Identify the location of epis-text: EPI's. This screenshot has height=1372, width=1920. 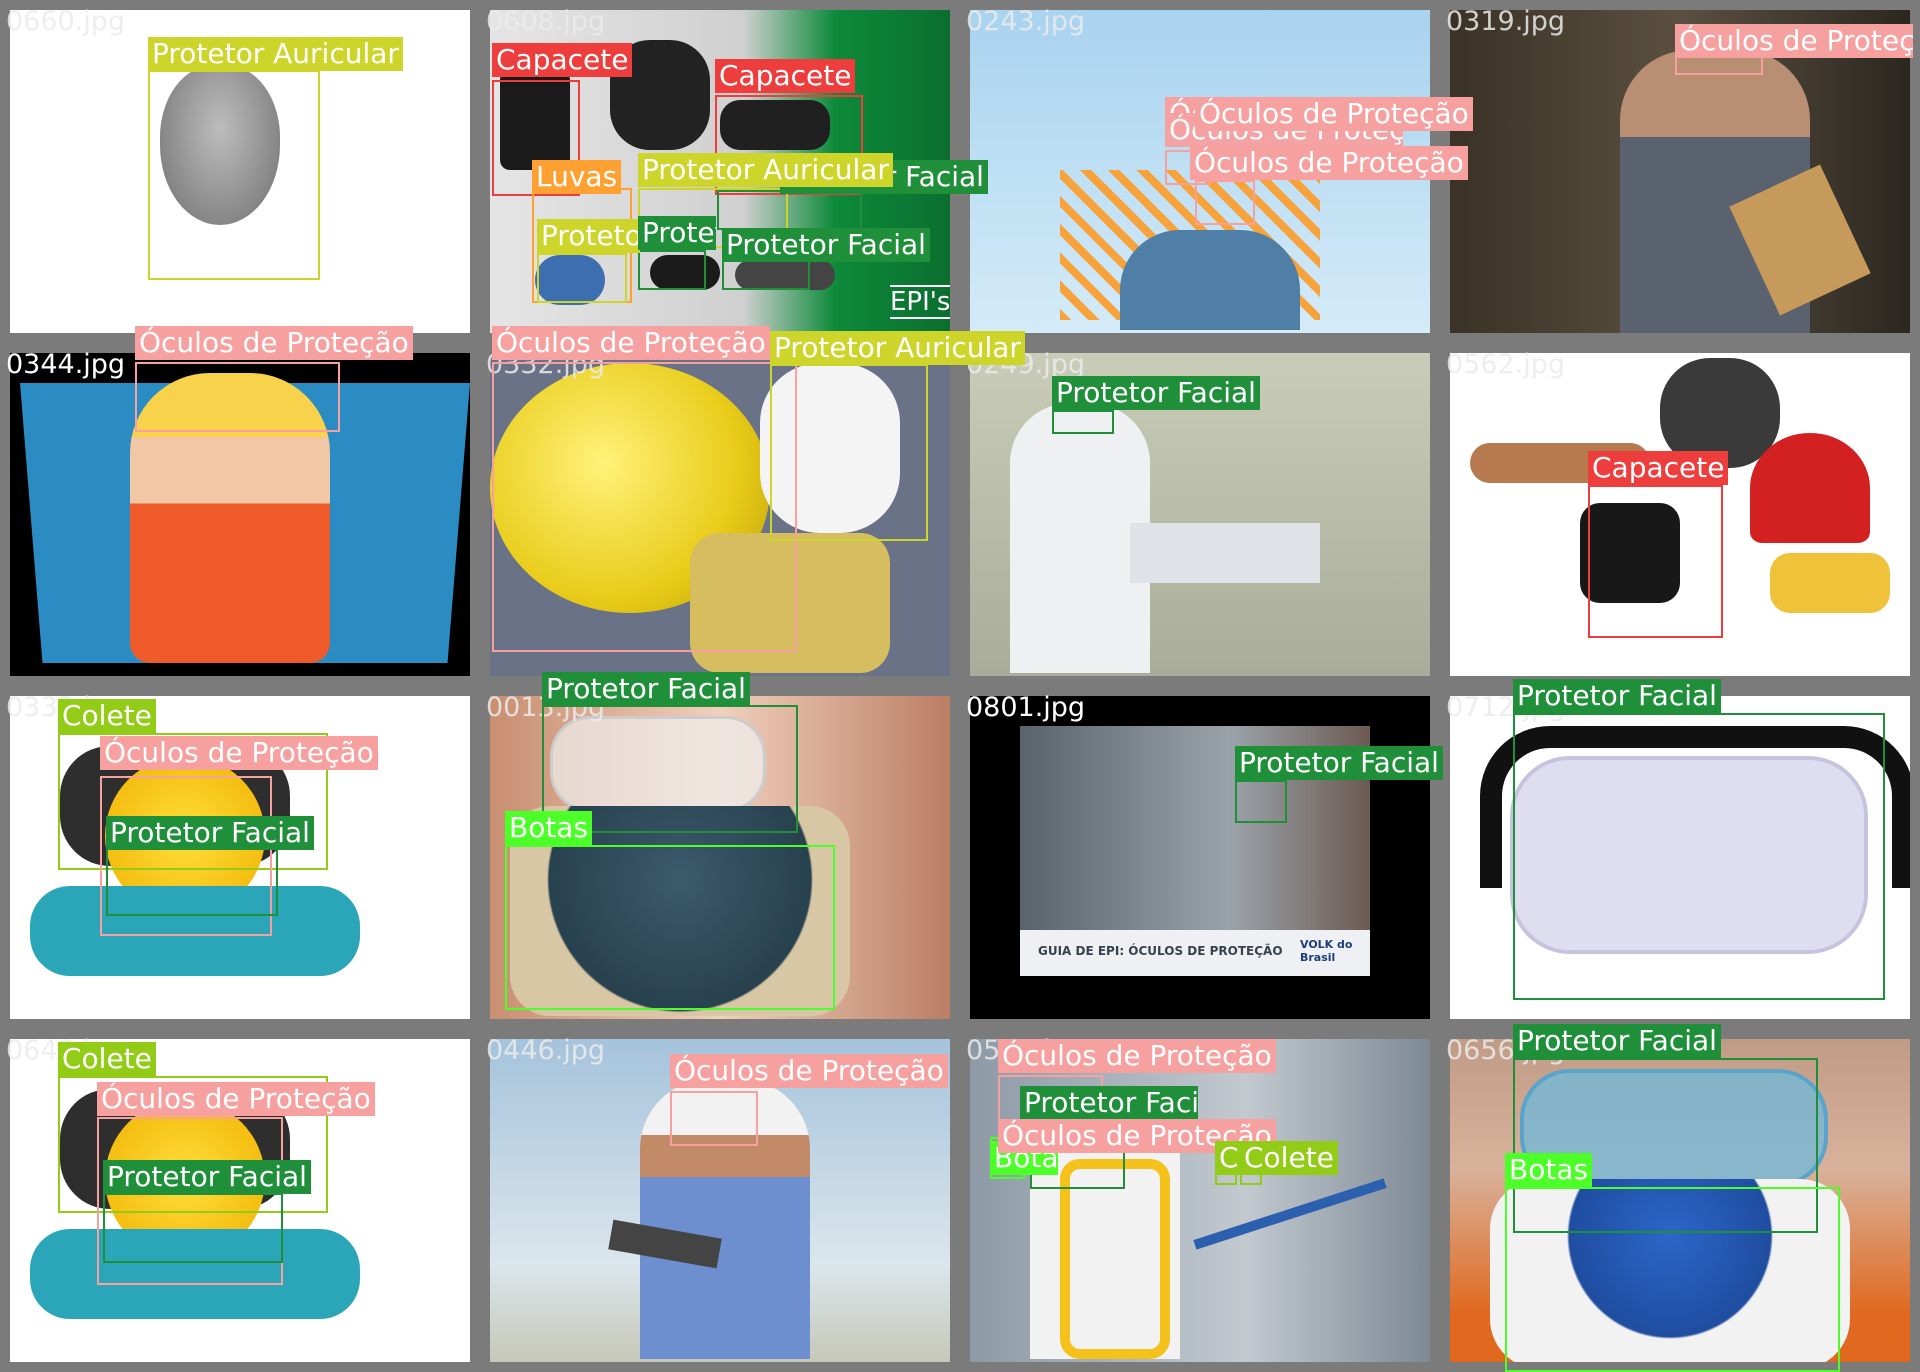
(920, 302).